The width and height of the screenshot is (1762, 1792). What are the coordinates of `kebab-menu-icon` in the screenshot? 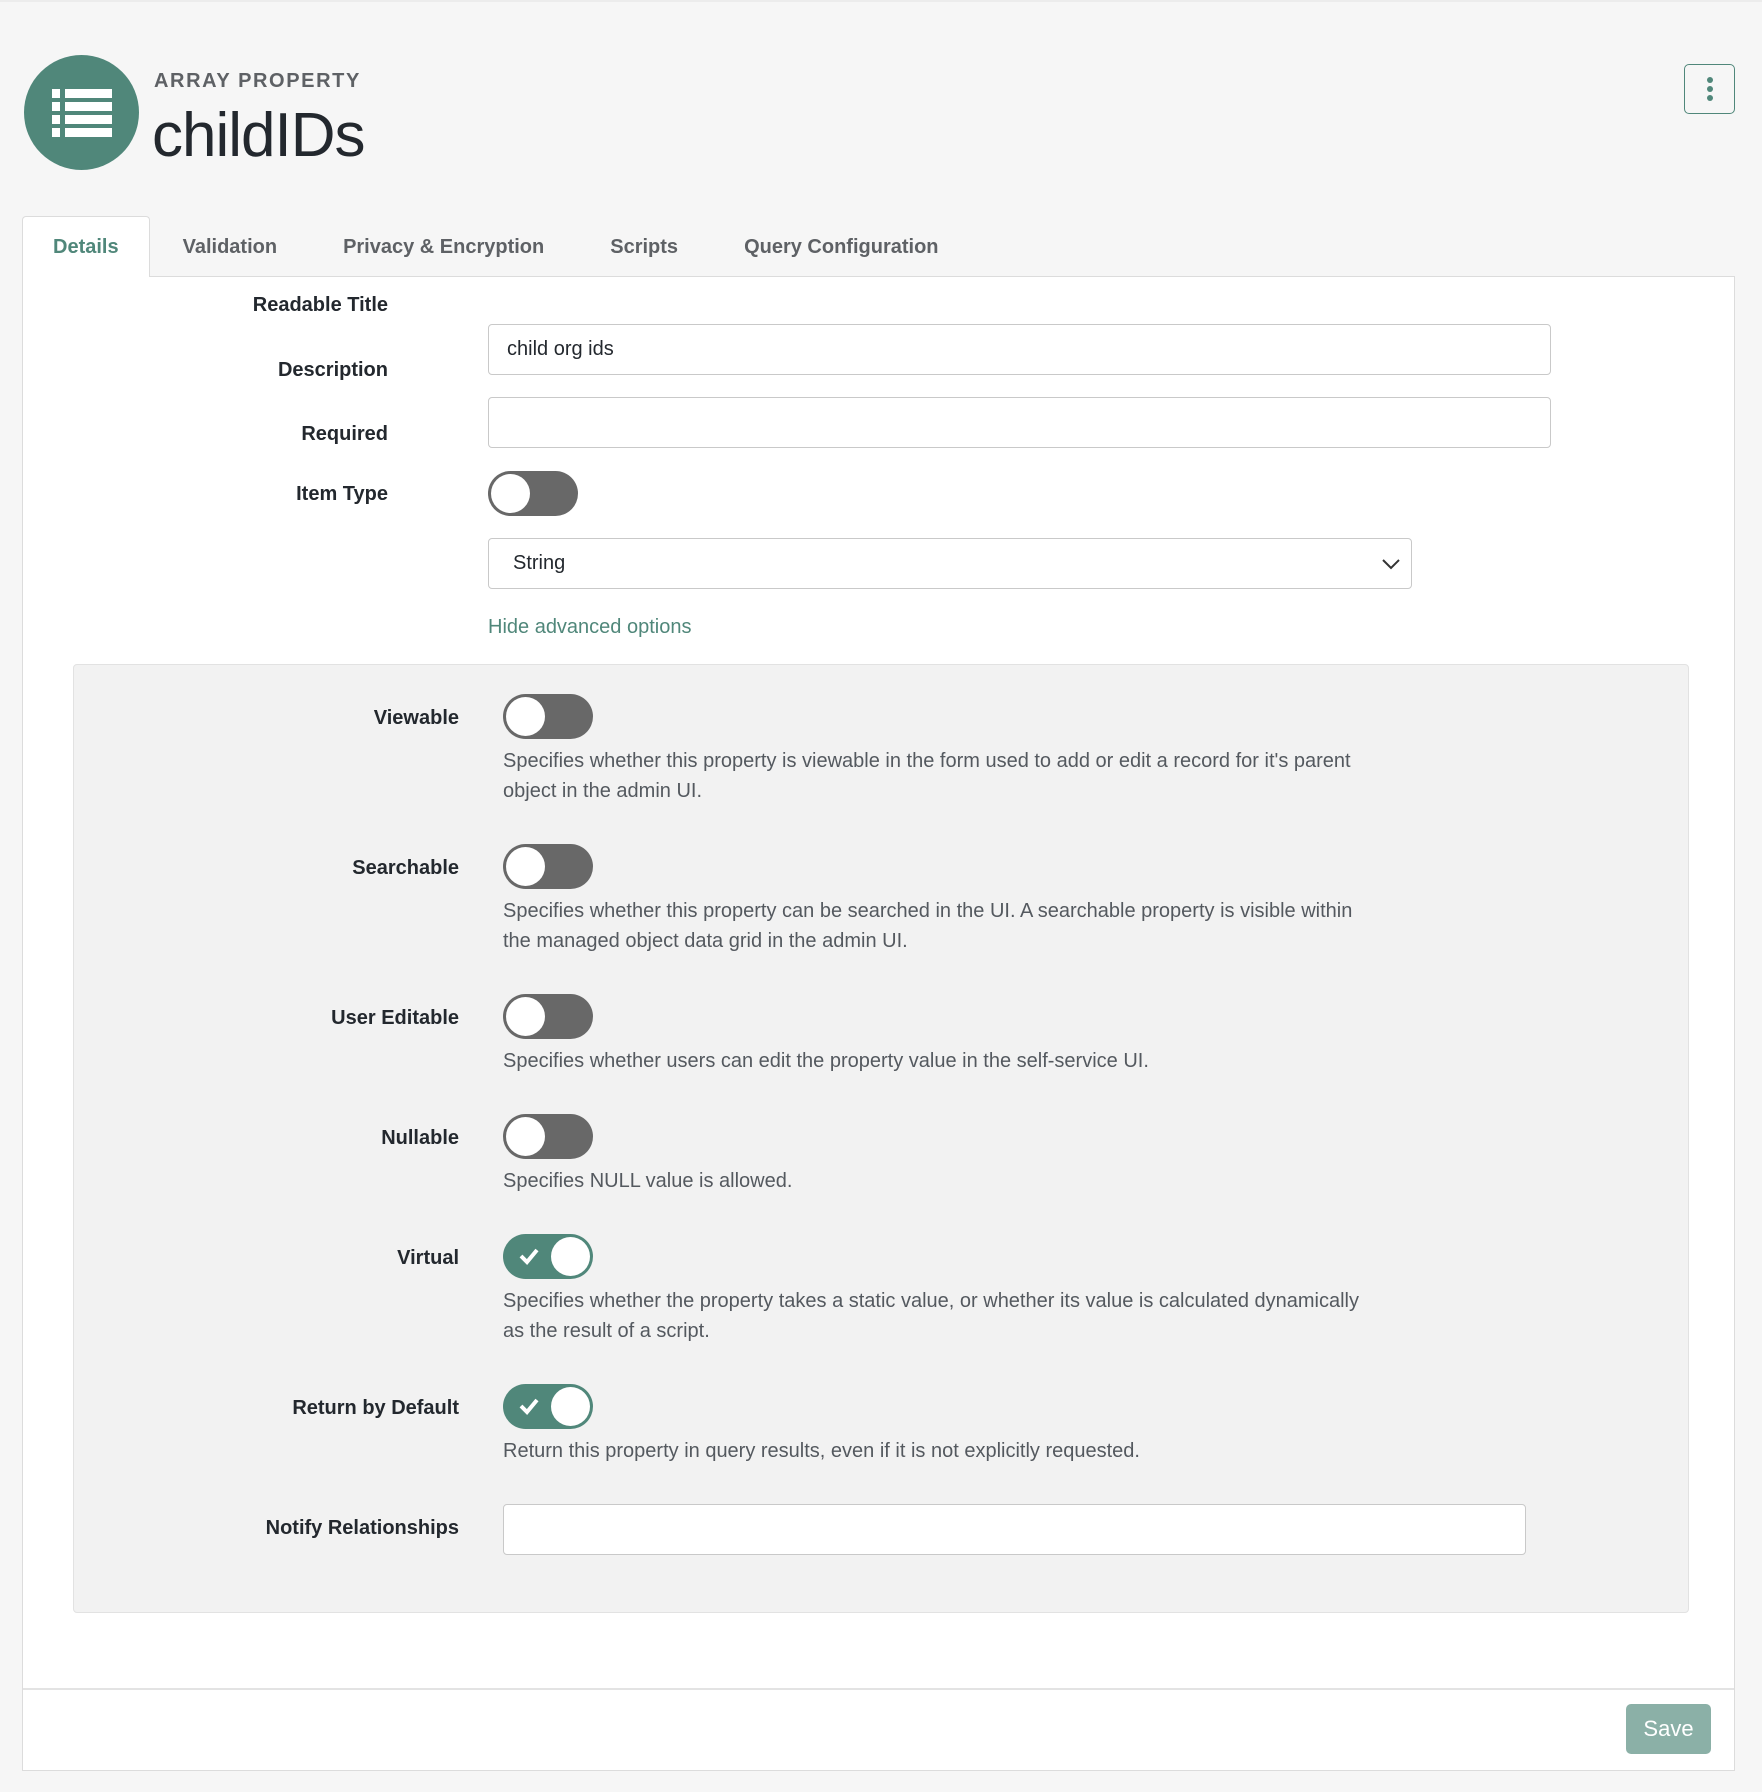 It's located at (1709, 80).